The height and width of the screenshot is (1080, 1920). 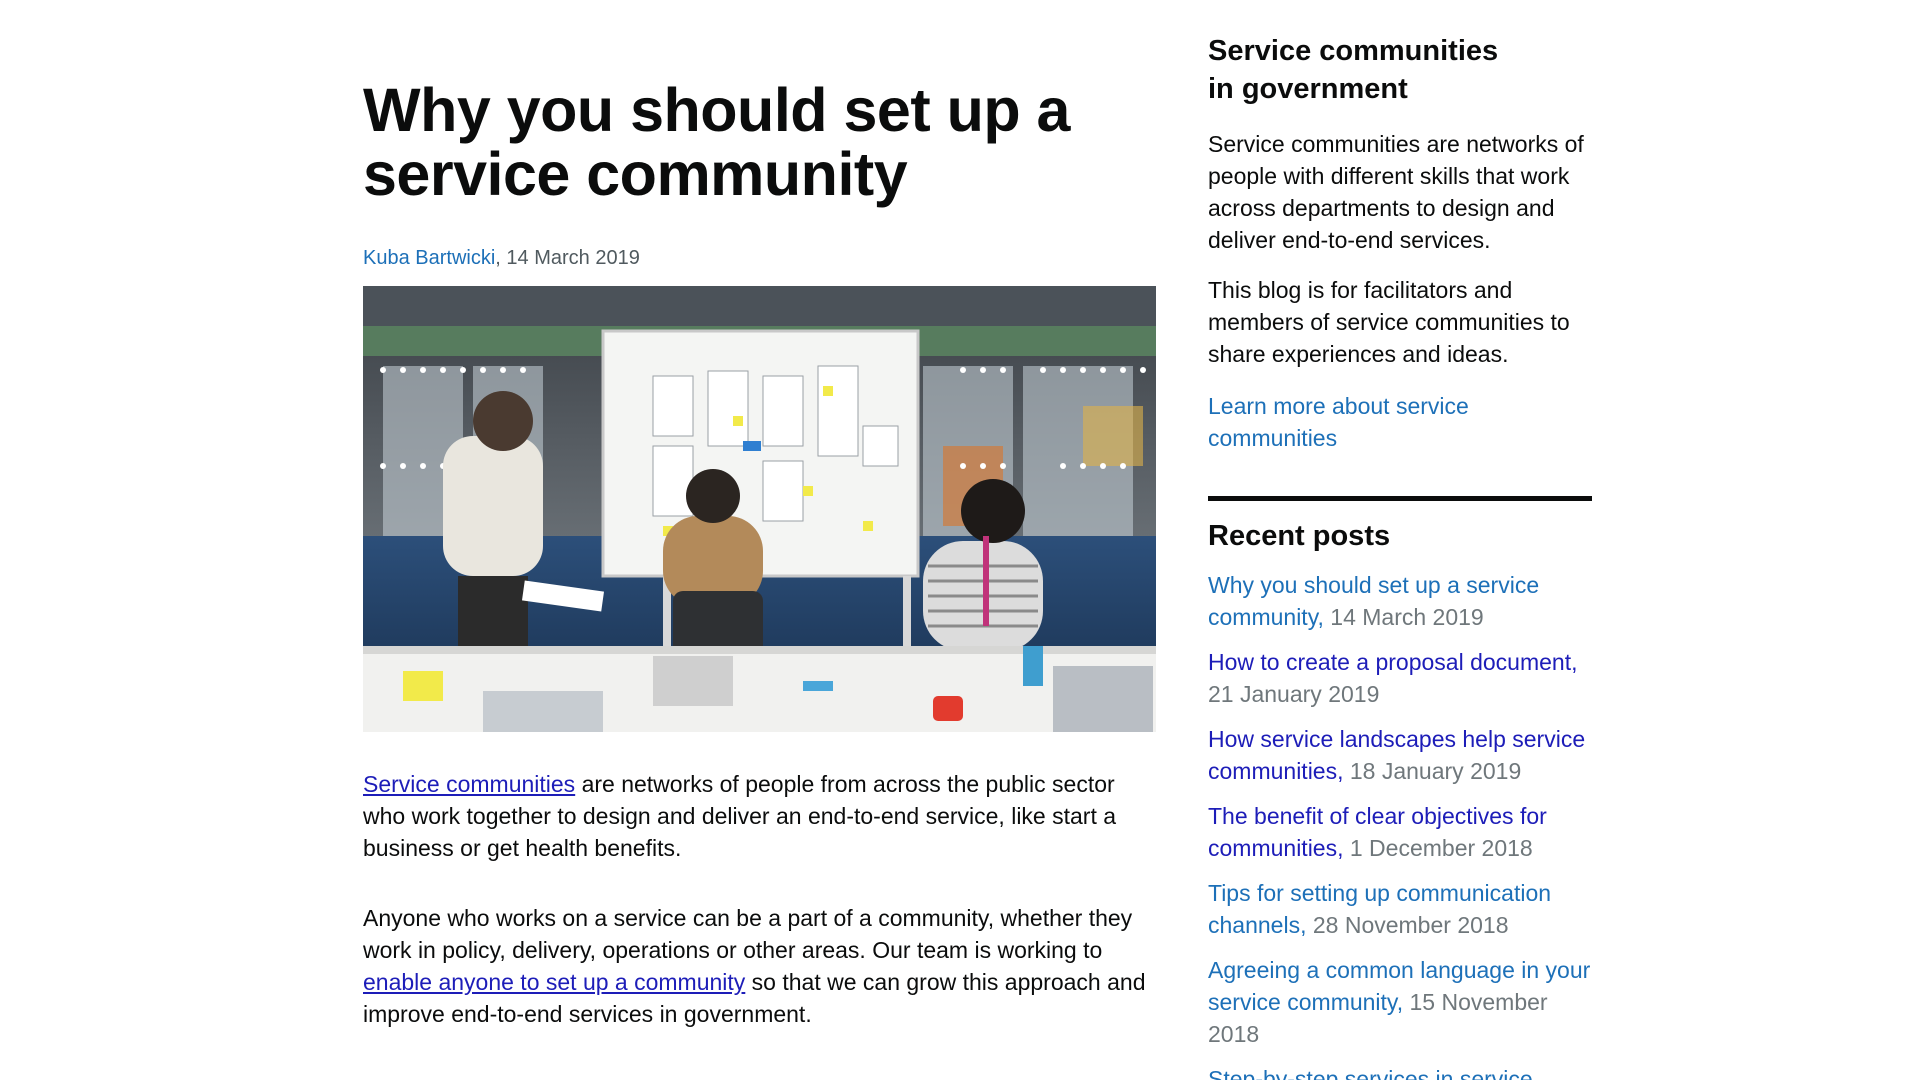 I want to click on recent-post-item: Step-by-step services in service, so click(x=1400, y=1071).